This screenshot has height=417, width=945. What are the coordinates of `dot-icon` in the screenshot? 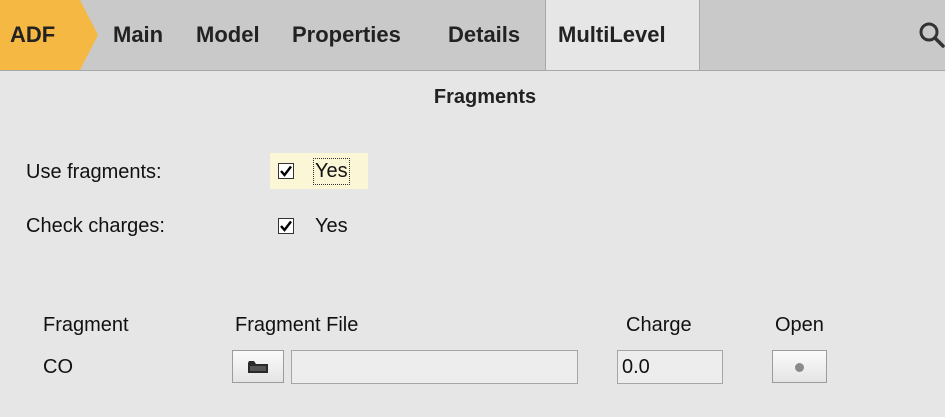 It's located at (799, 367).